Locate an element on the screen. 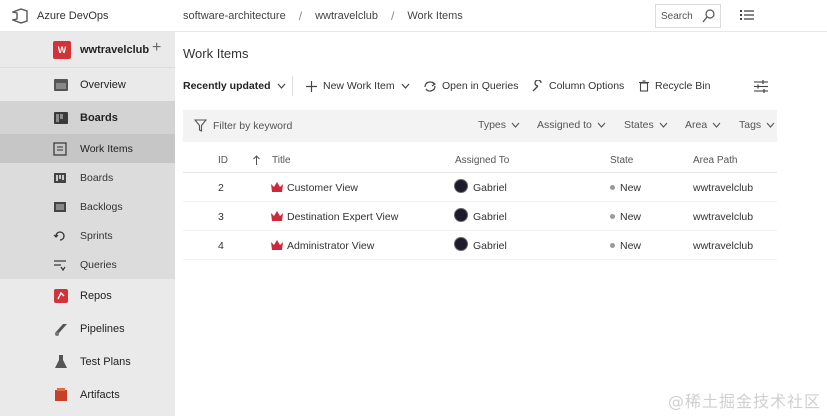 The image size is (827, 416). search-input: Search is located at coordinates (688, 16).